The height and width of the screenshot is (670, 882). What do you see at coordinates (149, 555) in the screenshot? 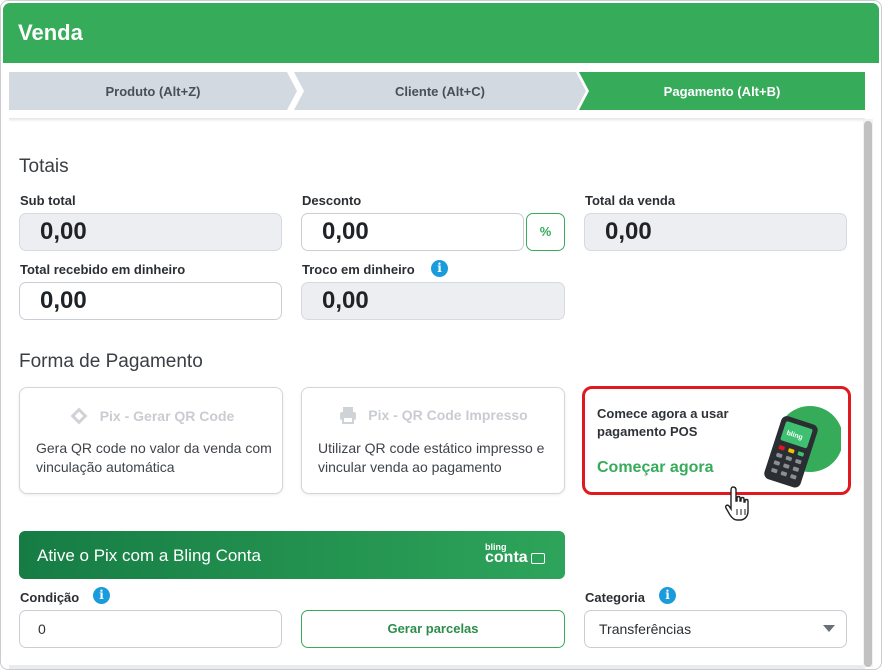
I see `banner-text: Ative o Pix com a Bling Conta` at bounding box center [149, 555].